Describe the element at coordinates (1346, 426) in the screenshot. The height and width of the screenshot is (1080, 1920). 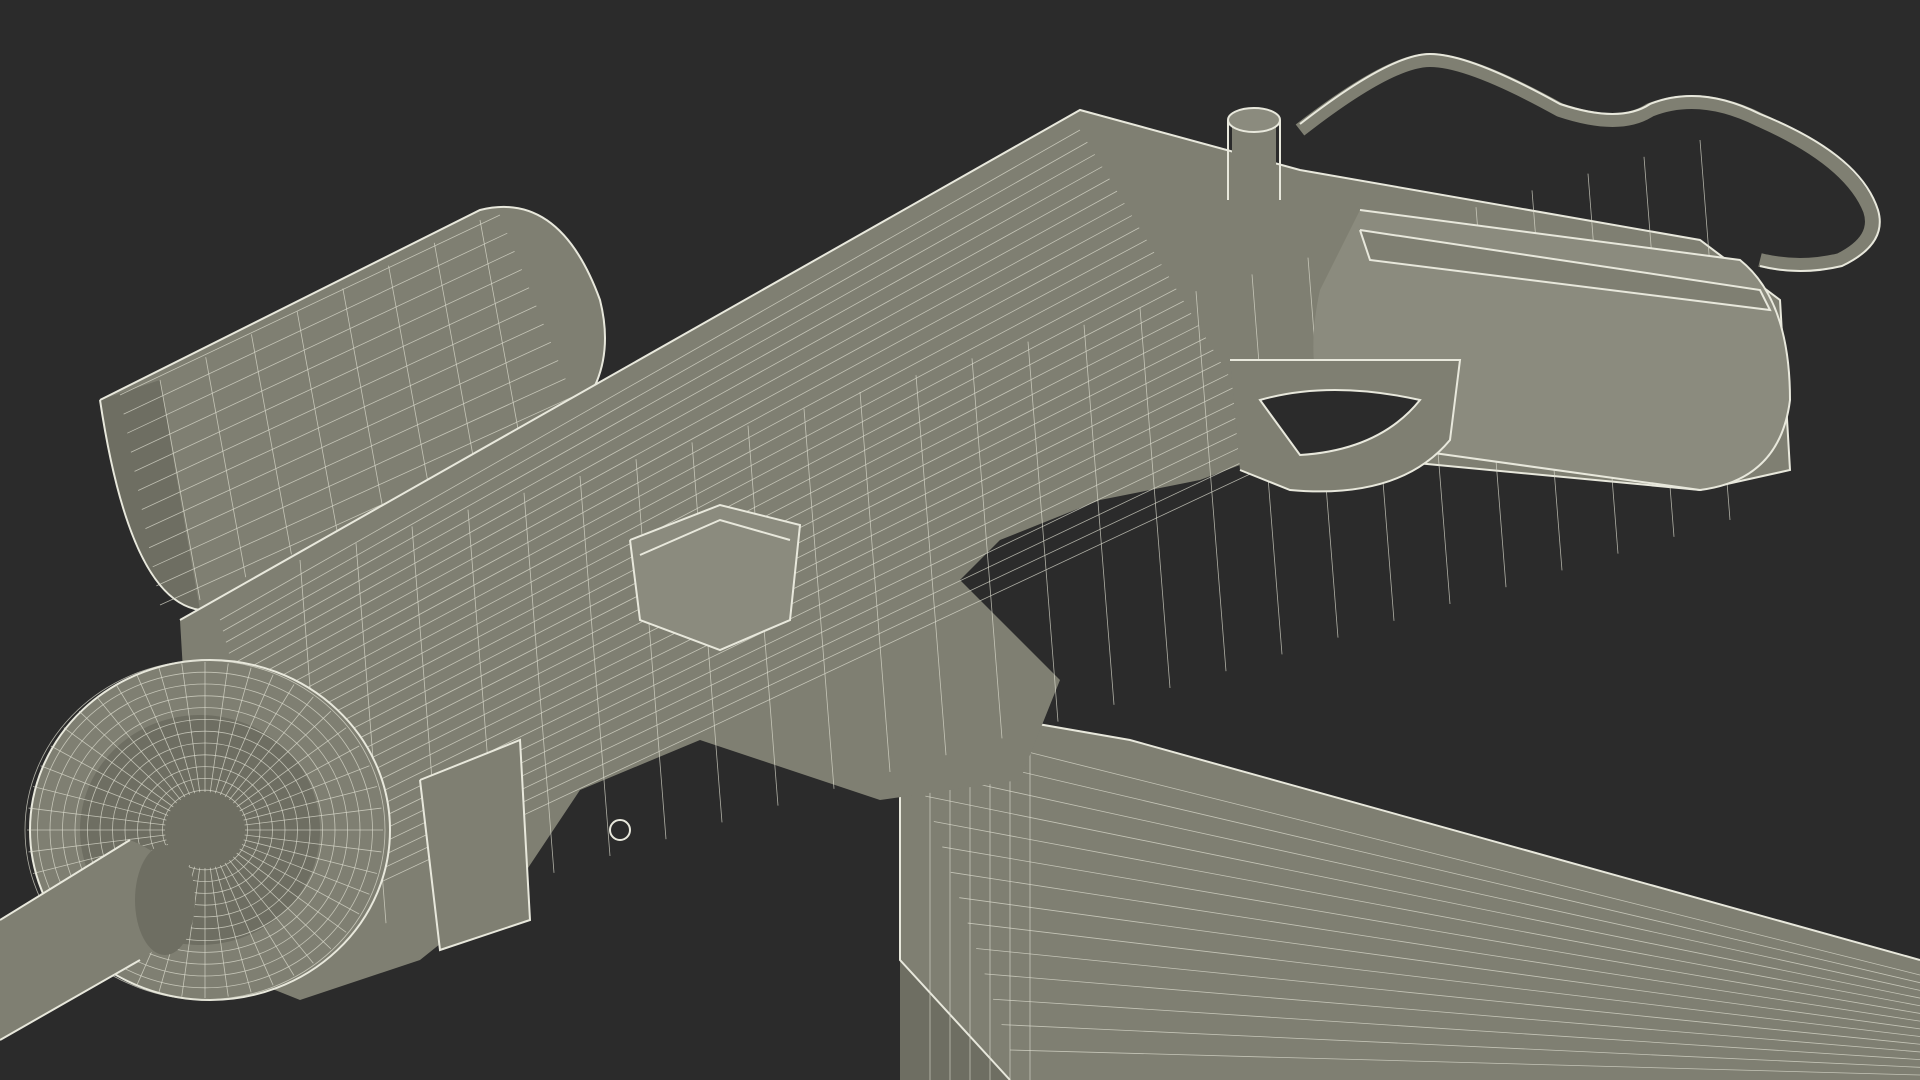
I see `trigger-guard` at that location.